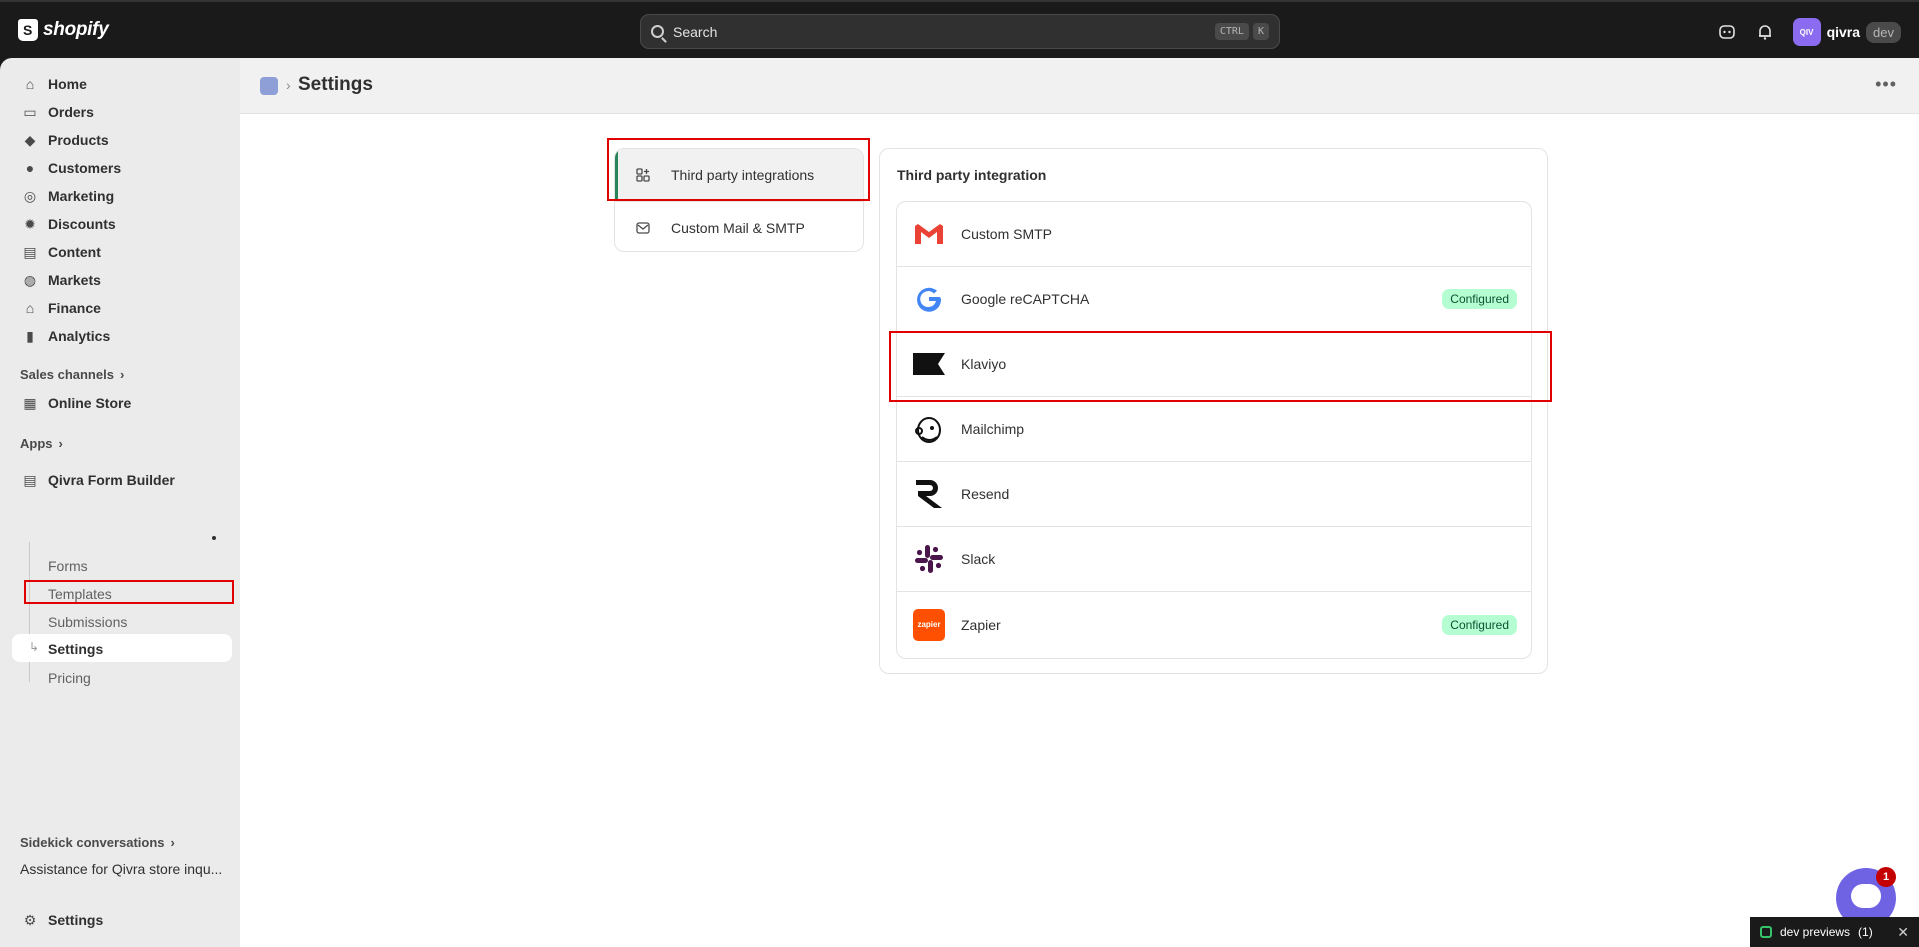  I want to click on brand-name: shopify, so click(76, 29).